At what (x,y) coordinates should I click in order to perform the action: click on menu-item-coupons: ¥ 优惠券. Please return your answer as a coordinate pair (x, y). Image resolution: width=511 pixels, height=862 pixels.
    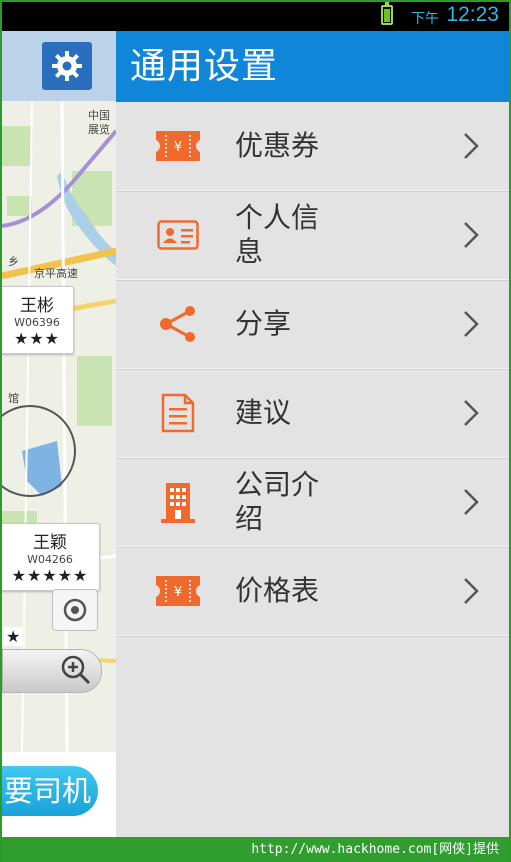
    Looking at the image, I should click on (312, 146).